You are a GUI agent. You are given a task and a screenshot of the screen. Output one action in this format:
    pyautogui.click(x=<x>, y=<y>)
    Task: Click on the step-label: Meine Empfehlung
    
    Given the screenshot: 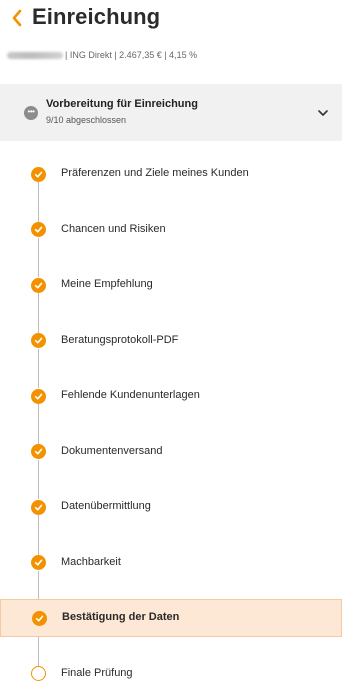 What is the action you would take?
    pyautogui.click(x=107, y=284)
    